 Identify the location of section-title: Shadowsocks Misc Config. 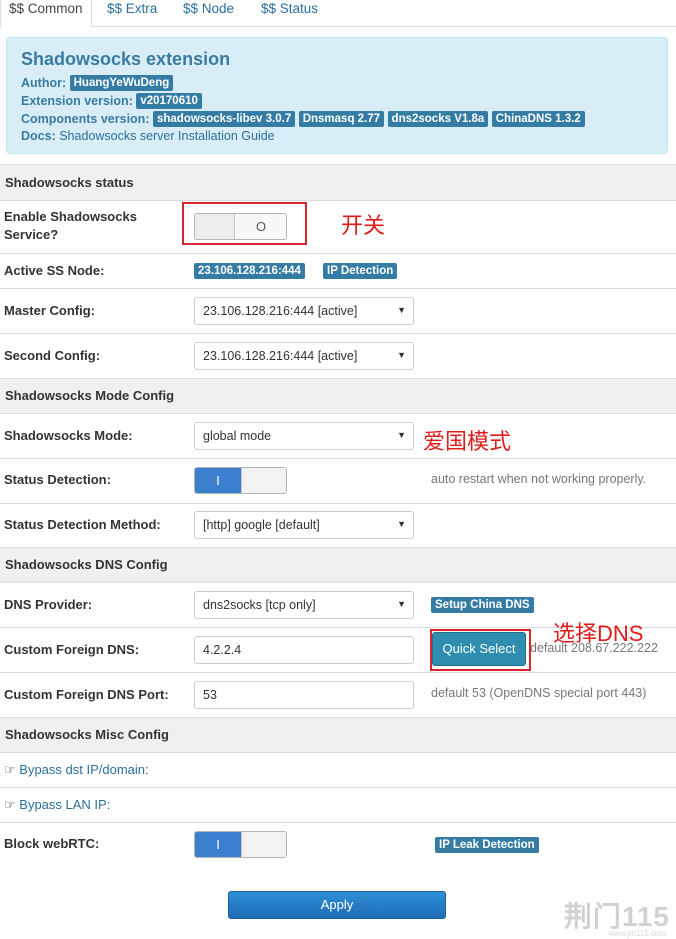
(87, 734).